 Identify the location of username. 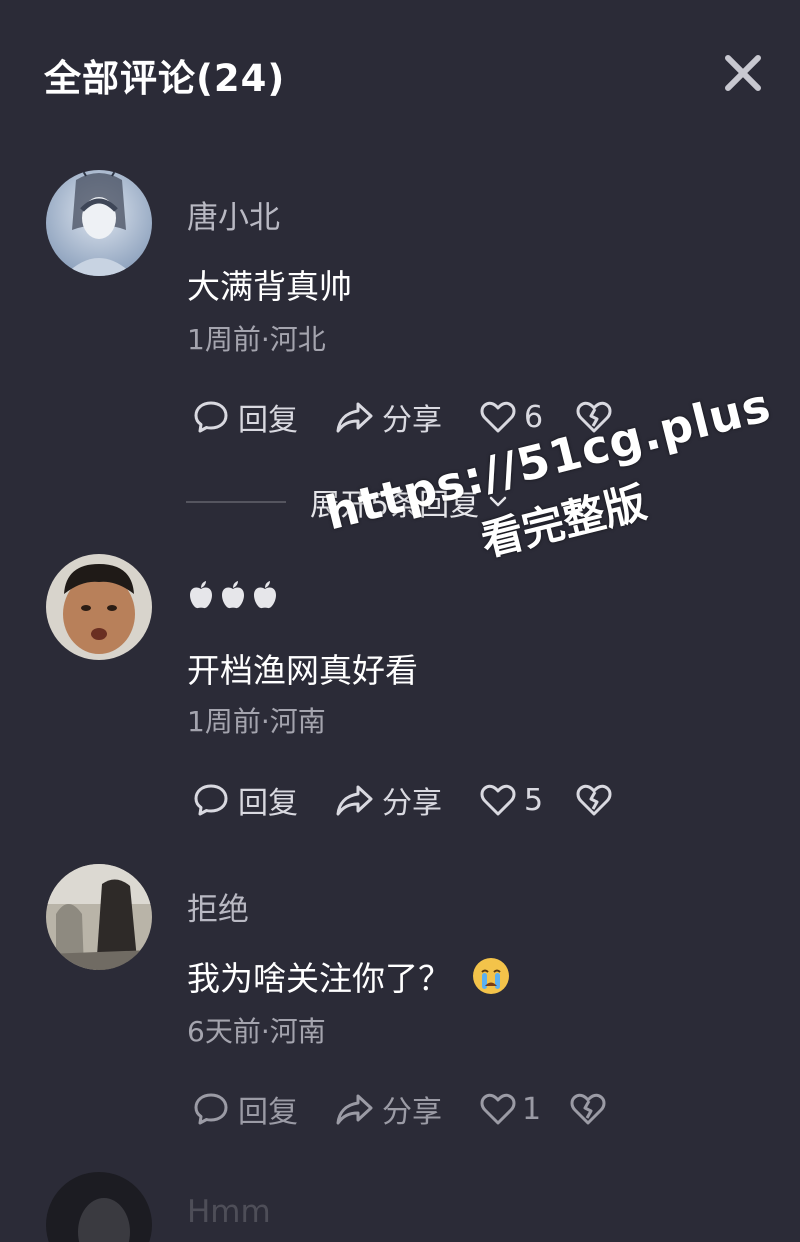
(233, 595).